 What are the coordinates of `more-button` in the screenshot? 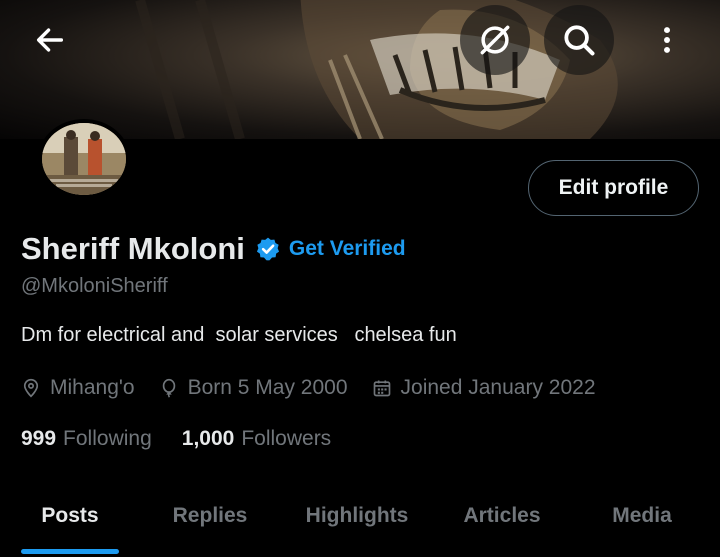 It's located at (667, 40).